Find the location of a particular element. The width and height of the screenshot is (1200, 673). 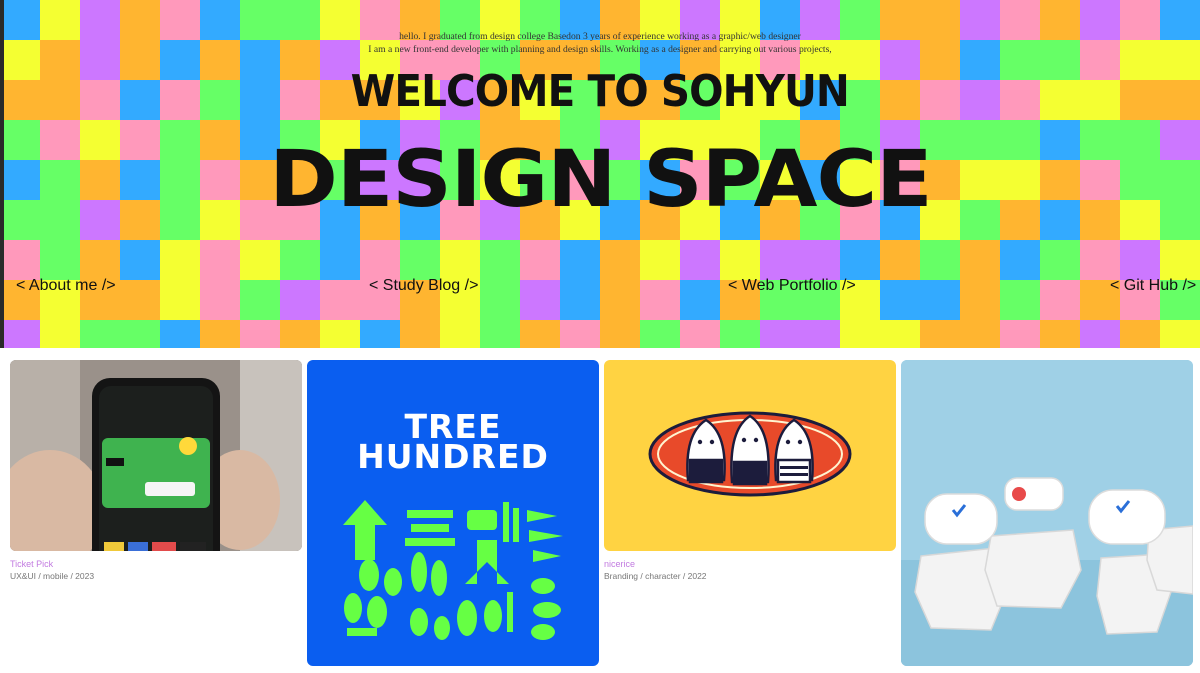

hero-title-line-1-text: WELCOME TO SOHYUN is located at coordinates (600, 91).